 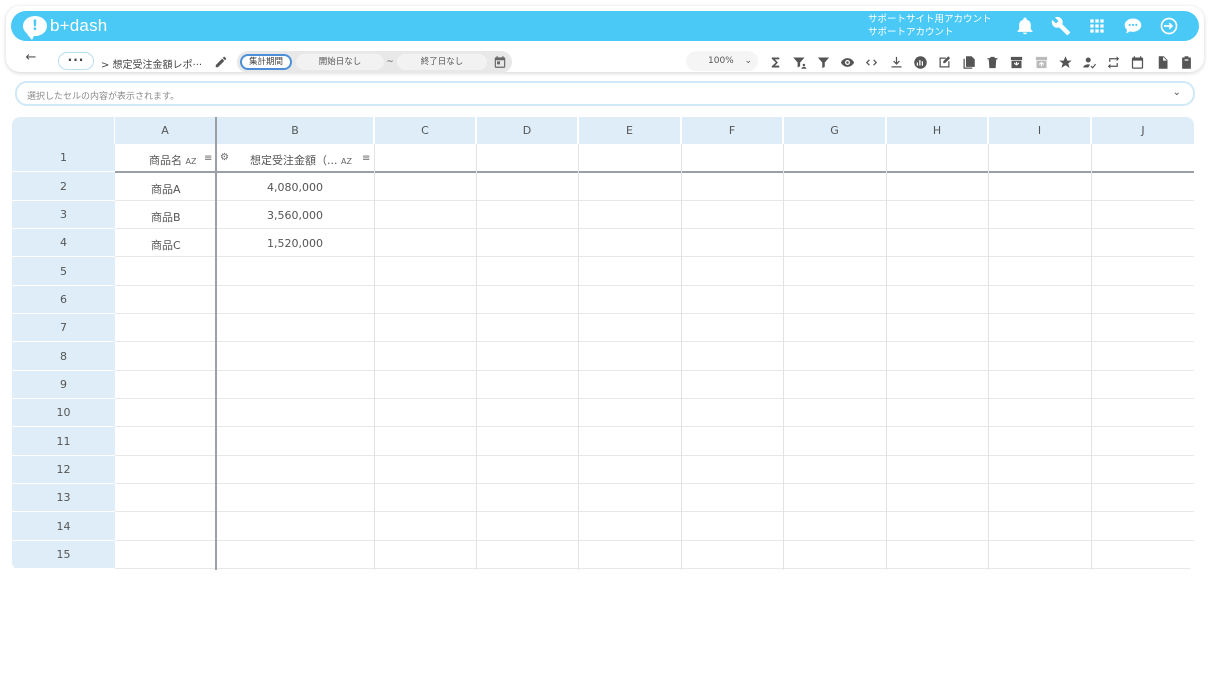 What do you see at coordinates (896, 62) in the screenshot?
I see `download-icon` at bounding box center [896, 62].